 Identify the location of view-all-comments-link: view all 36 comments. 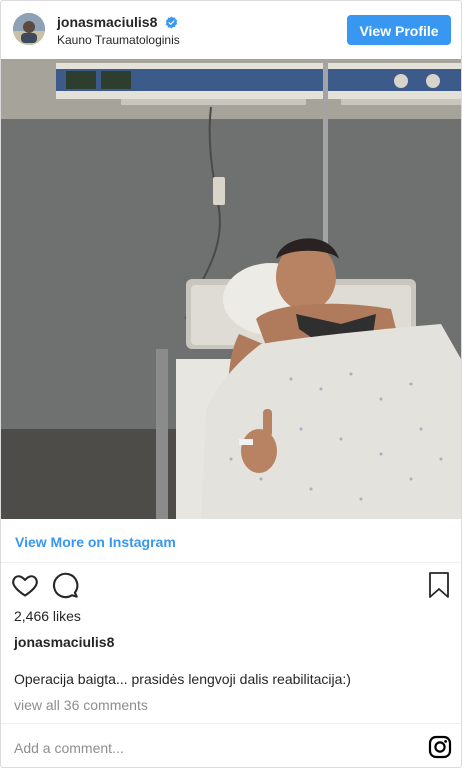
(81, 705).